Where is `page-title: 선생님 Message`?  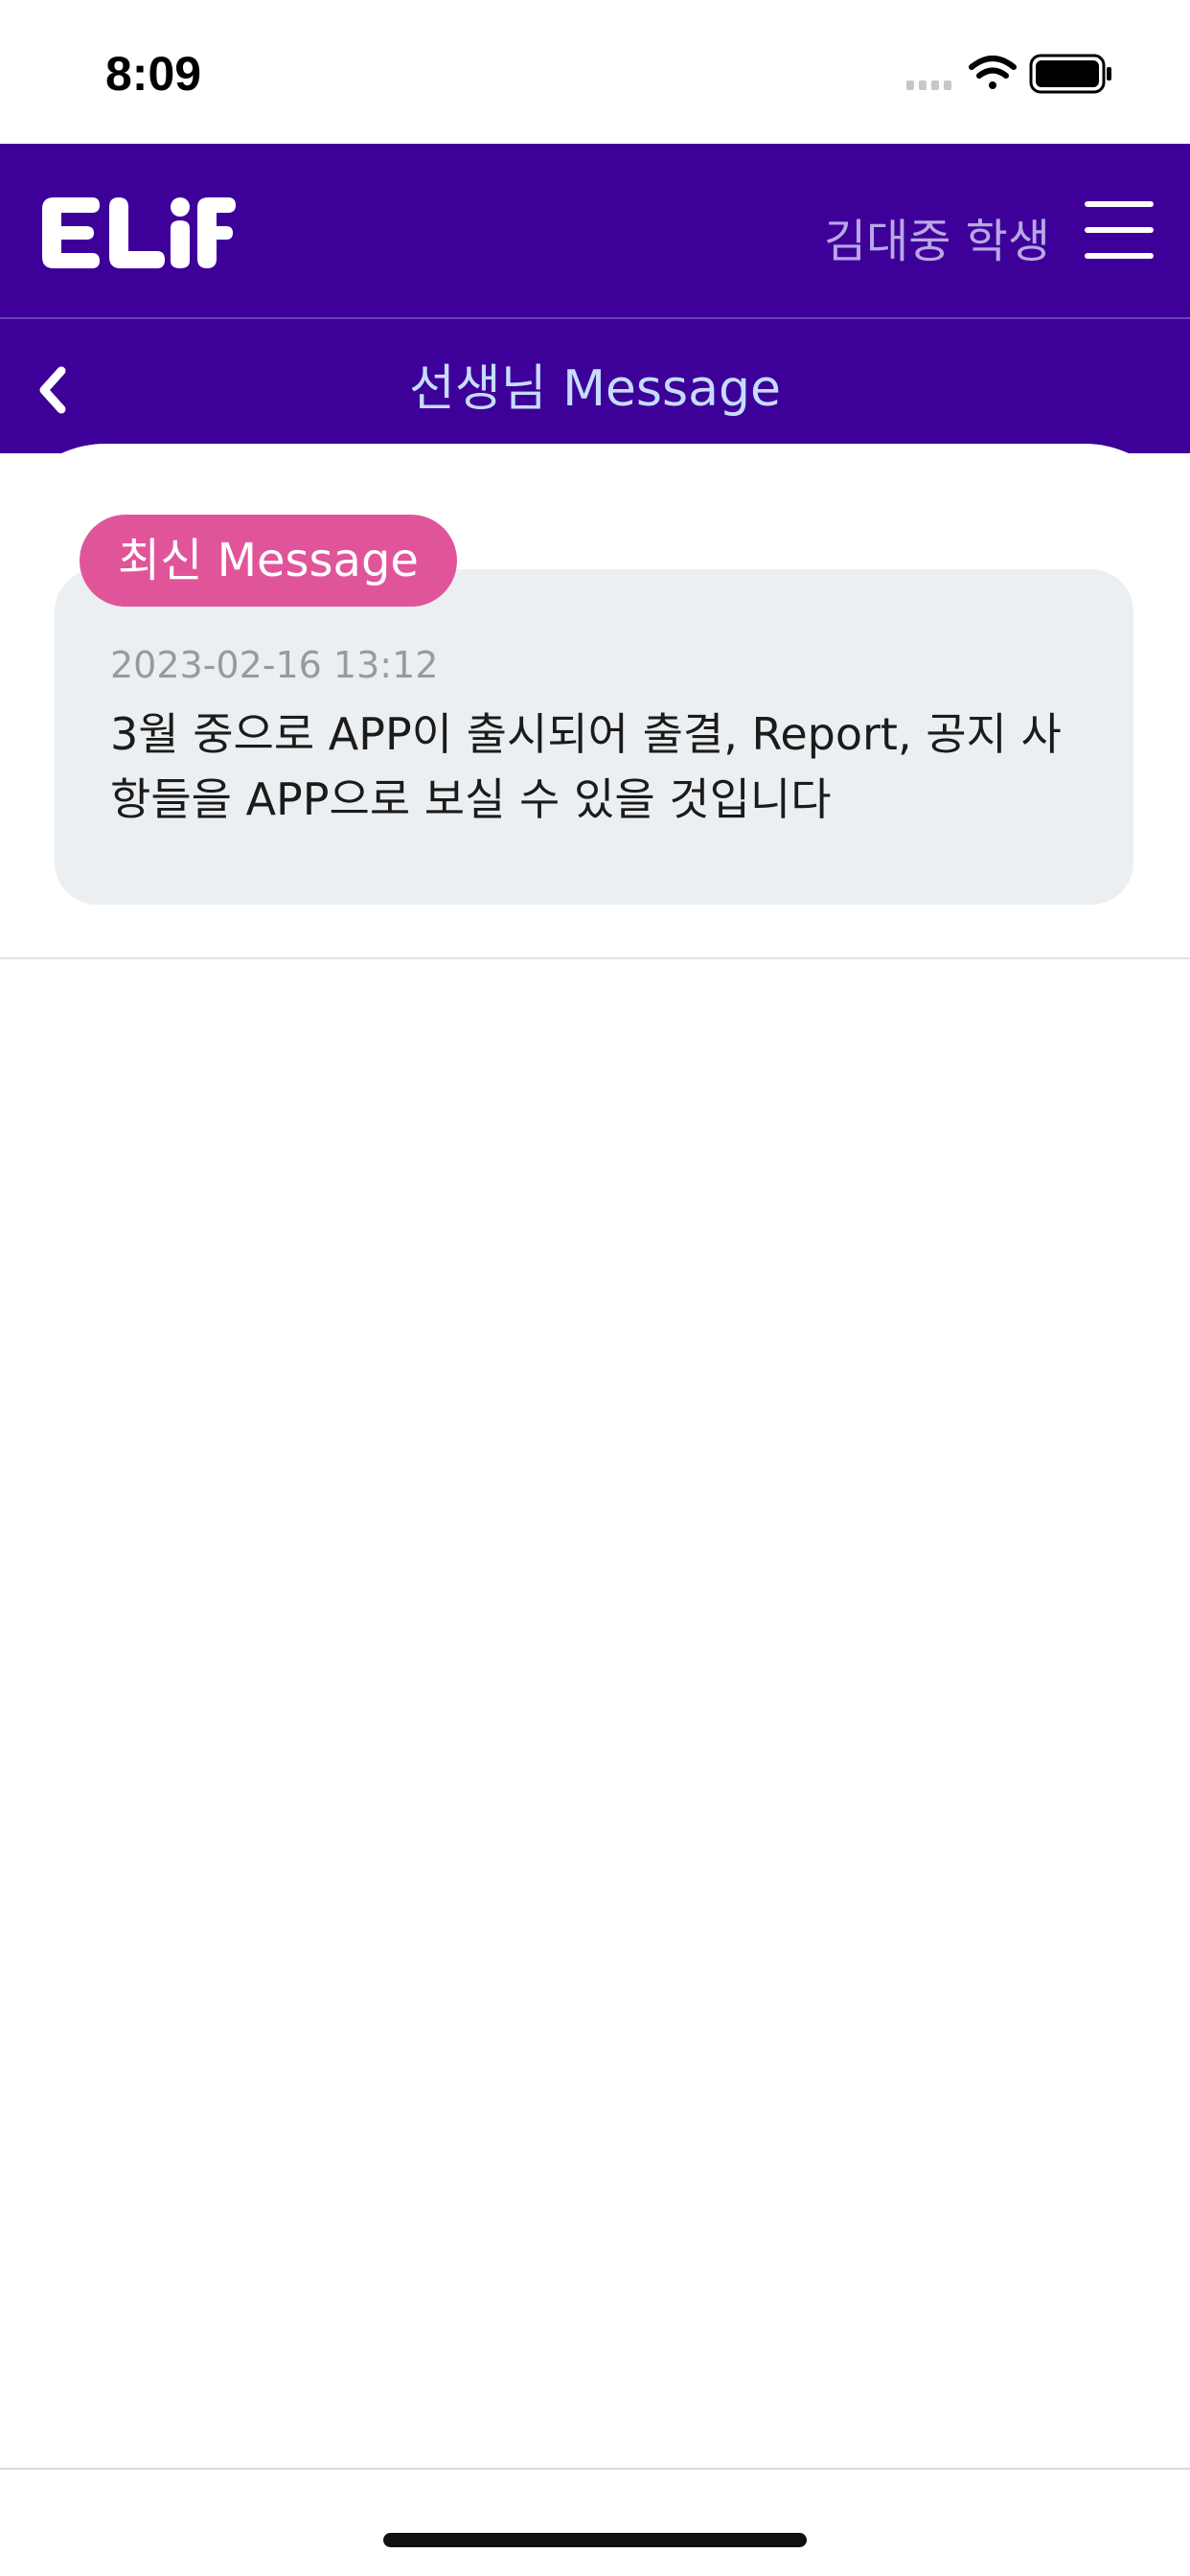
page-title: 선생님 Message is located at coordinates (595, 389).